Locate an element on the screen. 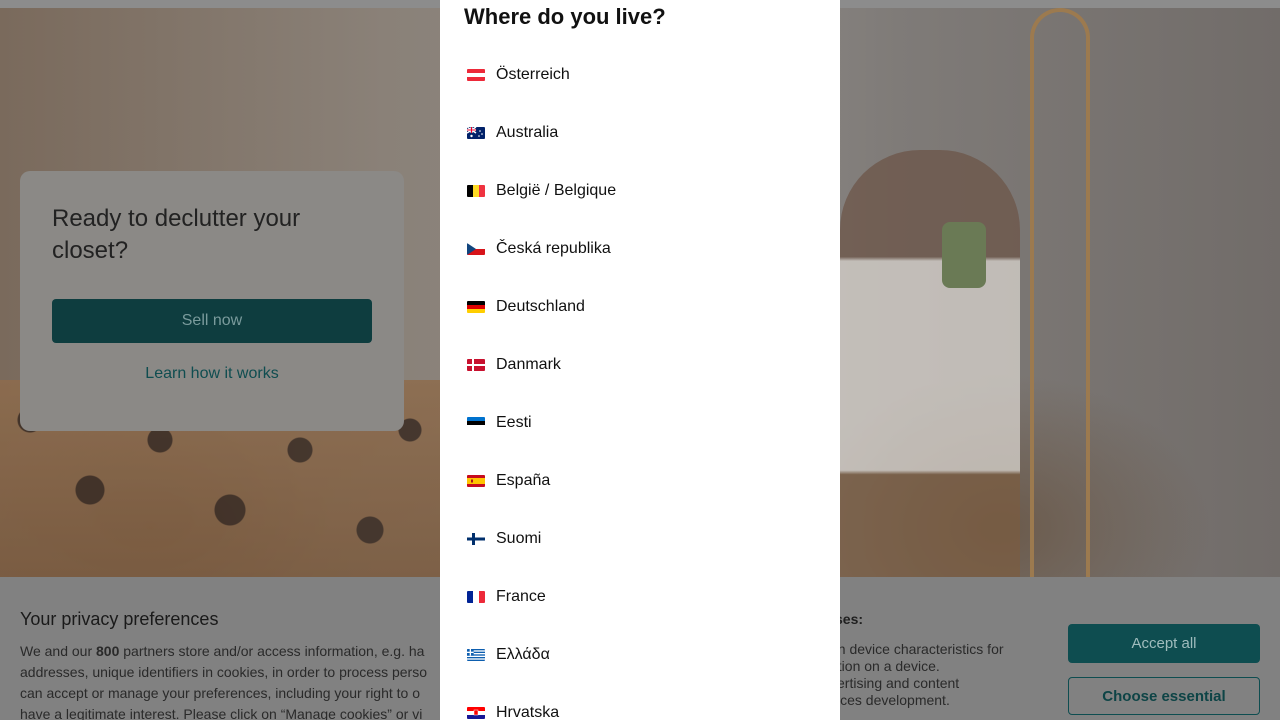 Image resolution: width=1280 pixels, height=720 pixels. country-name: Australia is located at coordinates (527, 132).